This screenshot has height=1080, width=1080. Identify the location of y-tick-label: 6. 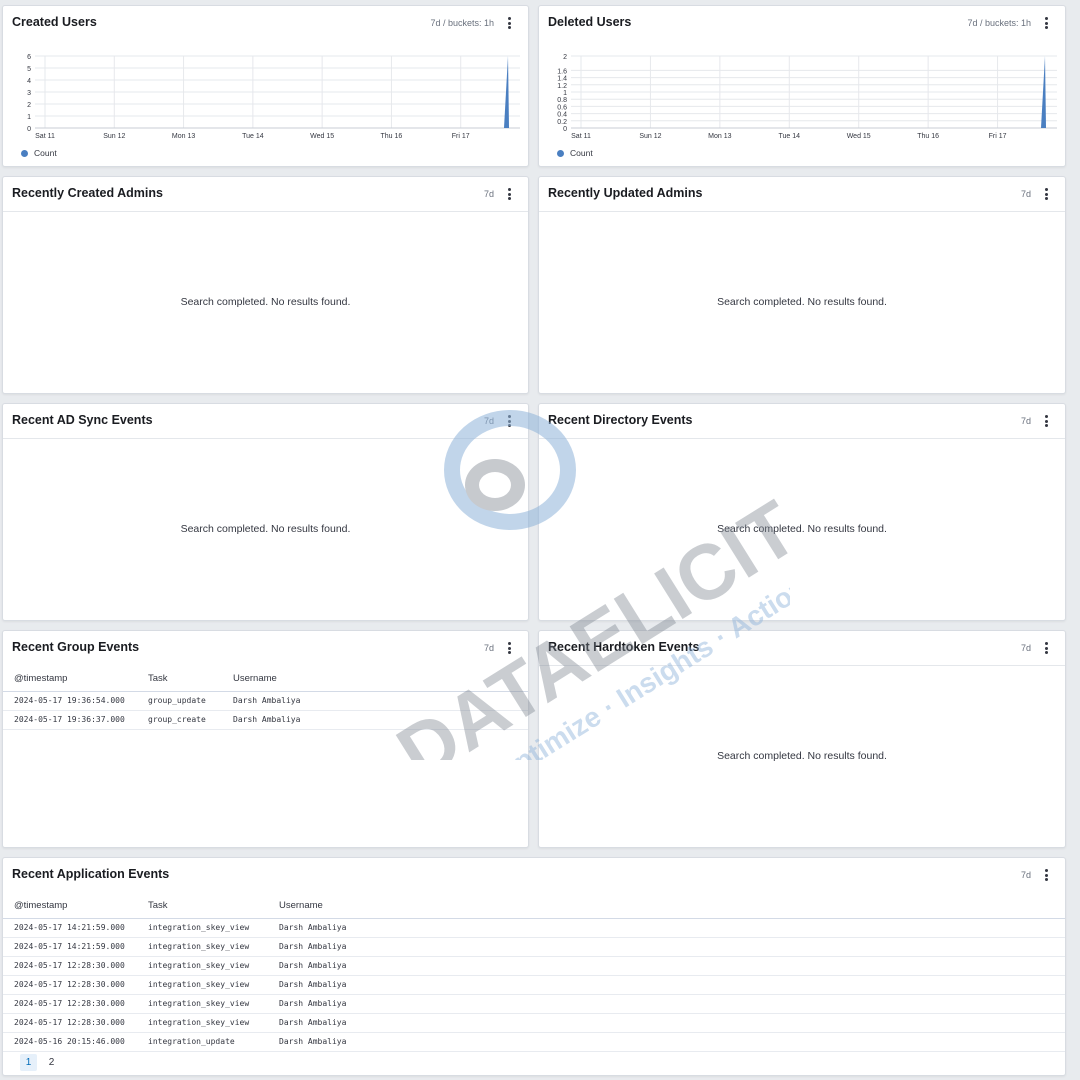
(29, 57).